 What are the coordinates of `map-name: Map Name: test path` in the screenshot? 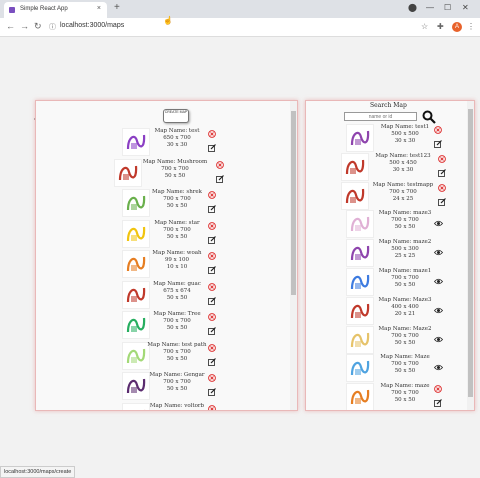 It's located at (177, 344).